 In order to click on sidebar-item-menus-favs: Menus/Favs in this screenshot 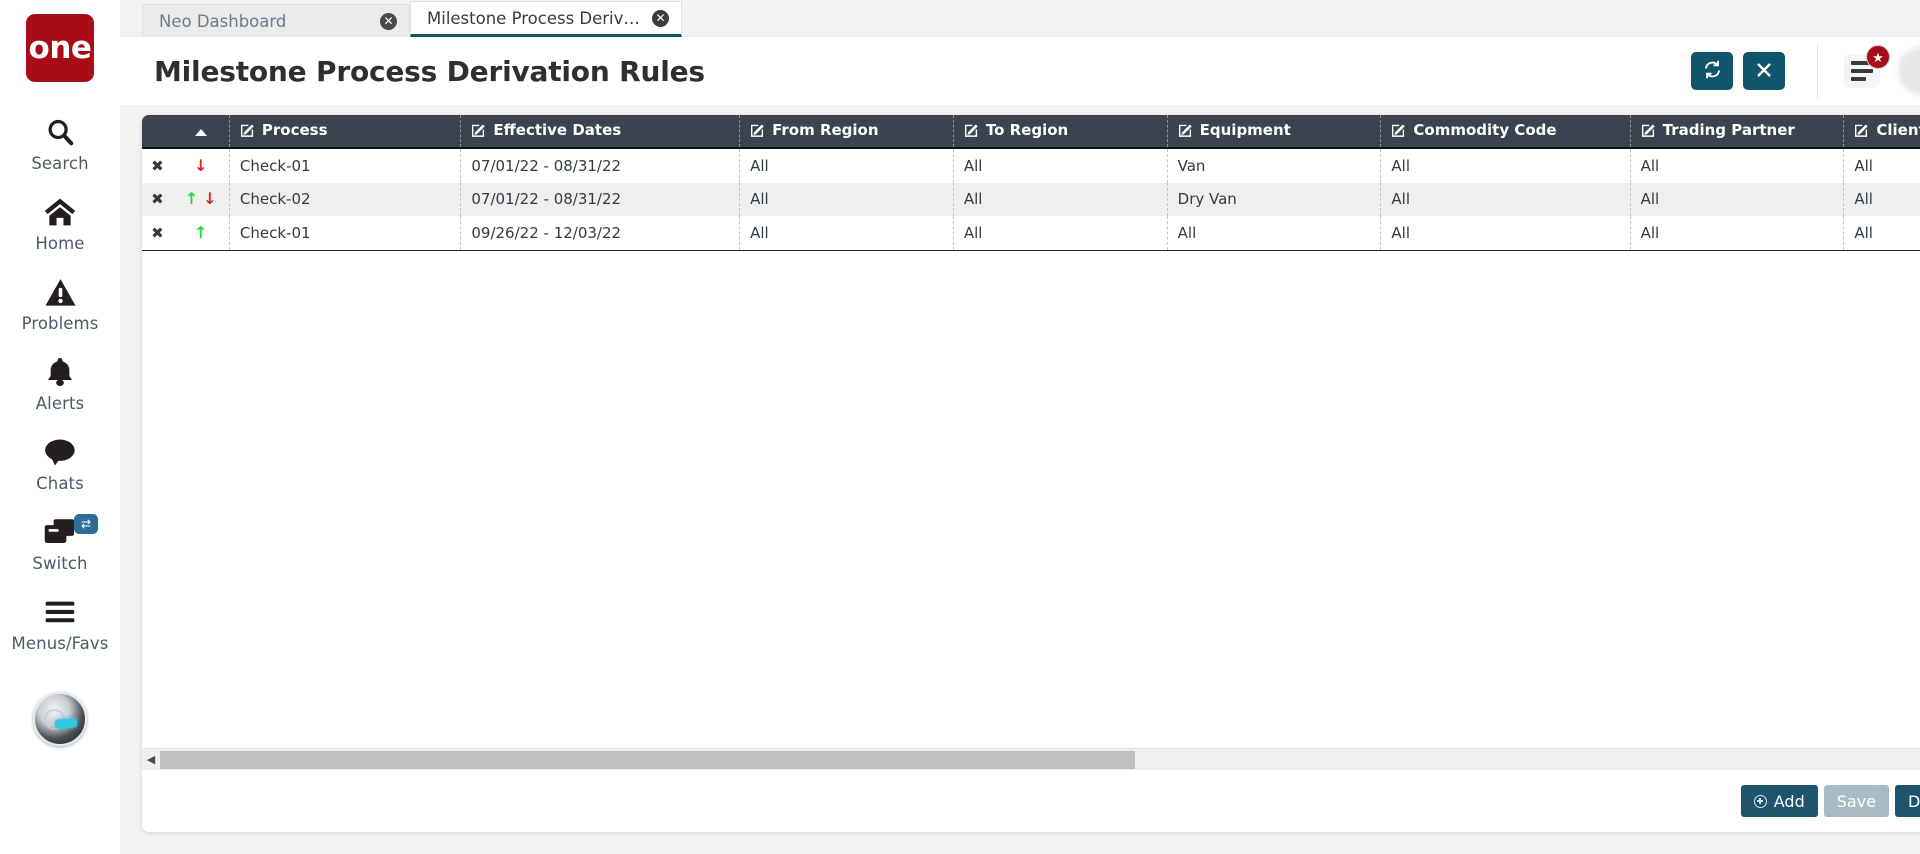, I will do `click(60, 624)`.